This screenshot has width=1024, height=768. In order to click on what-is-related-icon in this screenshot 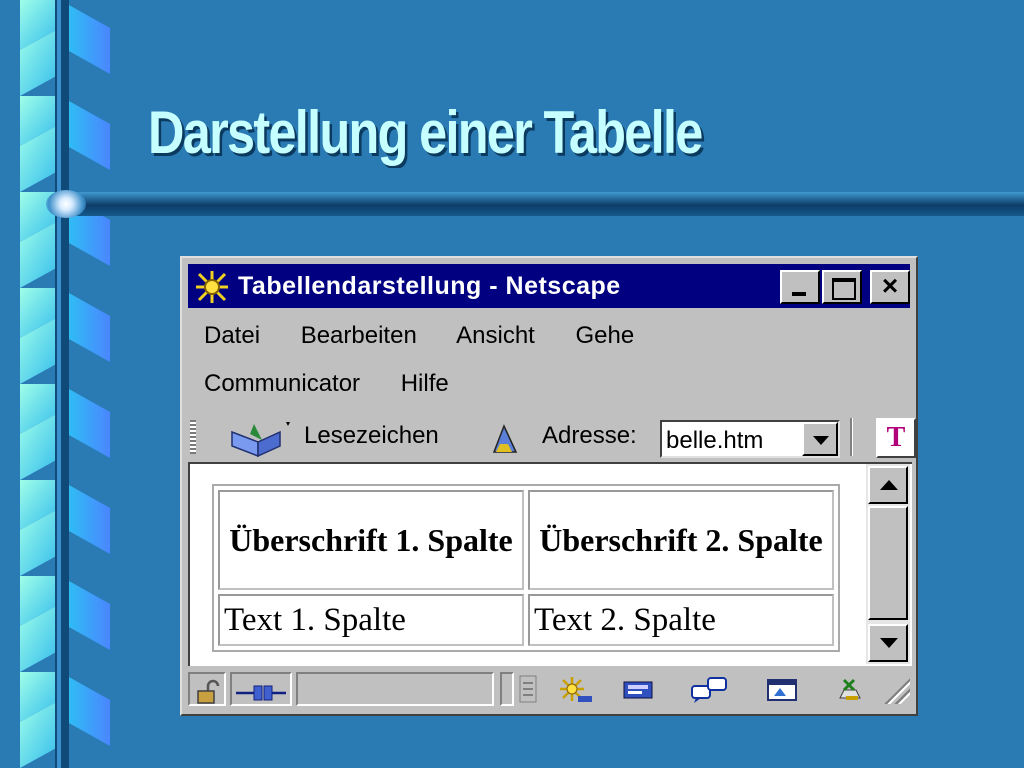, I will do `click(505, 439)`.